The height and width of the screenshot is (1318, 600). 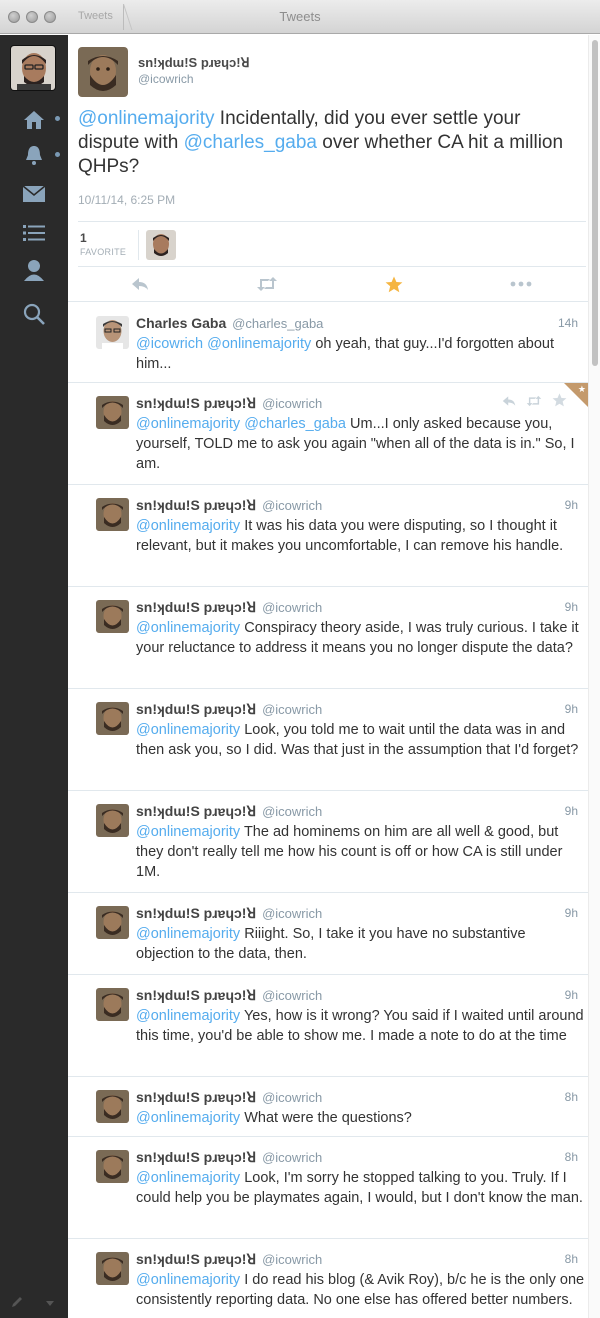 What do you see at coordinates (328, 284) in the screenshot?
I see `tweet-actions` at bounding box center [328, 284].